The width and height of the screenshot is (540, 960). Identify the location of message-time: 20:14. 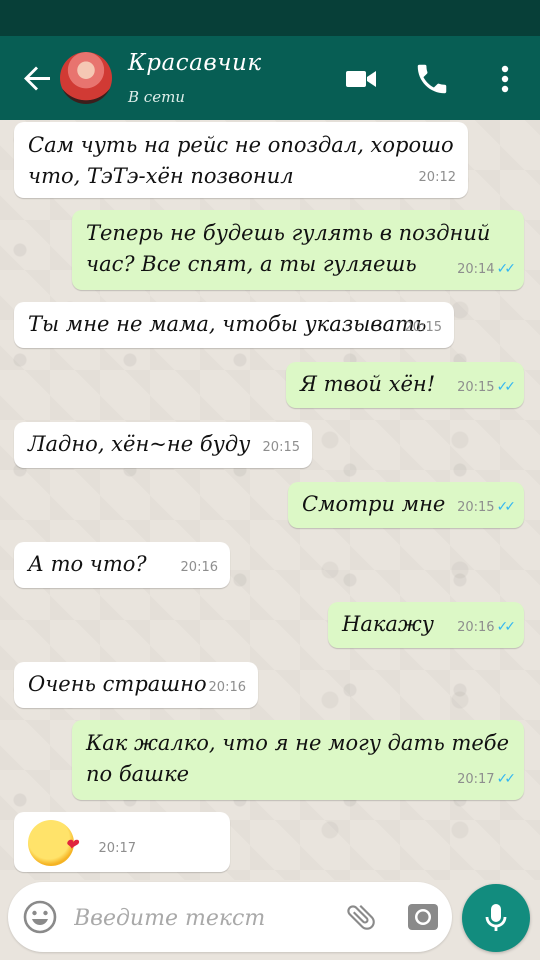
(476, 269).